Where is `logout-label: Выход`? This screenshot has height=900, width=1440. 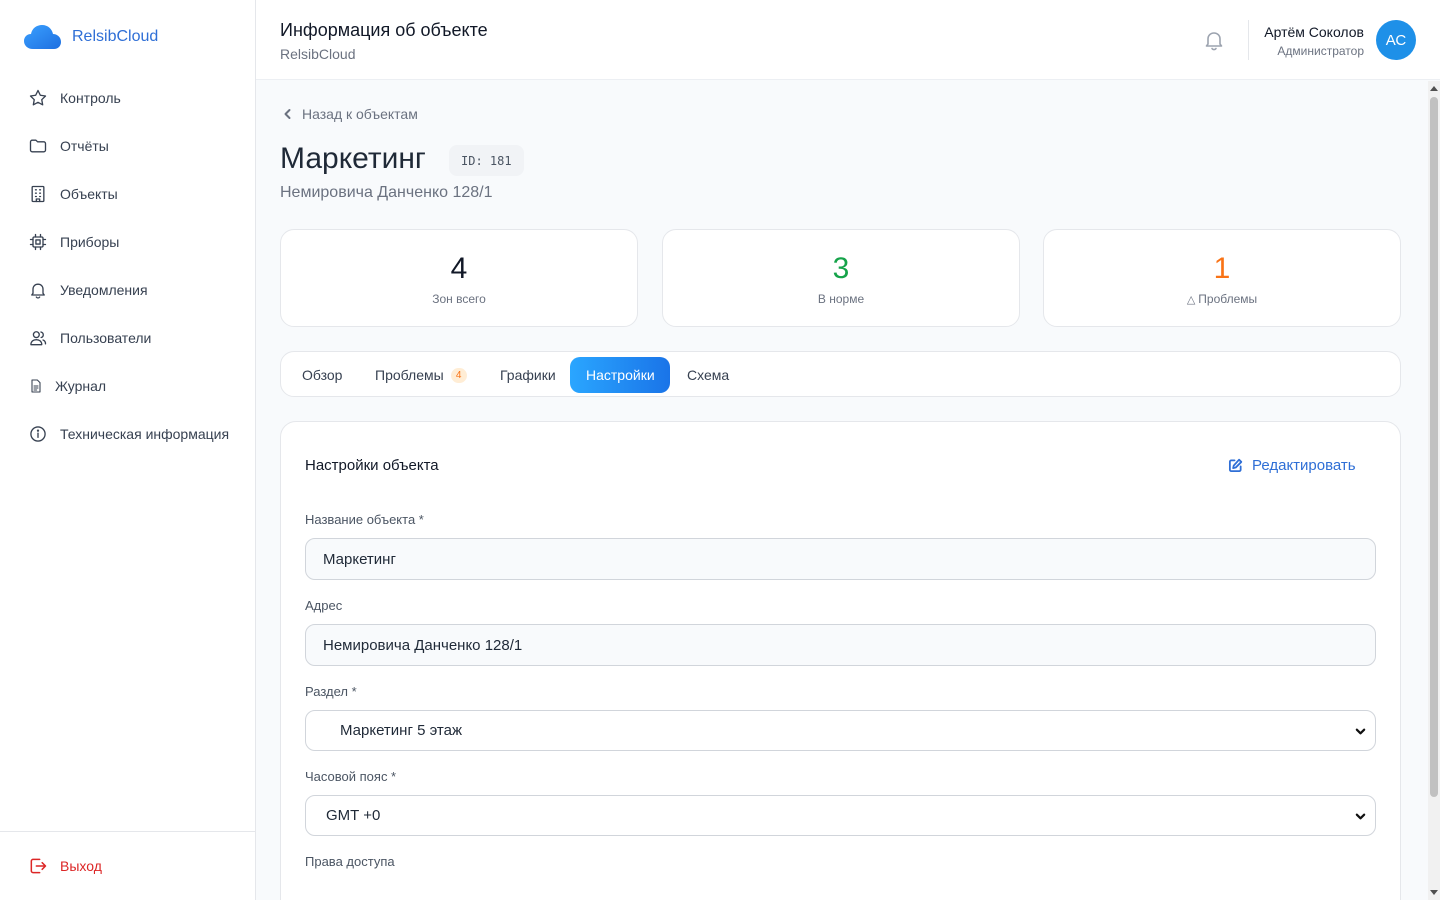
logout-label: Выход is located at coordinates (81, 866).